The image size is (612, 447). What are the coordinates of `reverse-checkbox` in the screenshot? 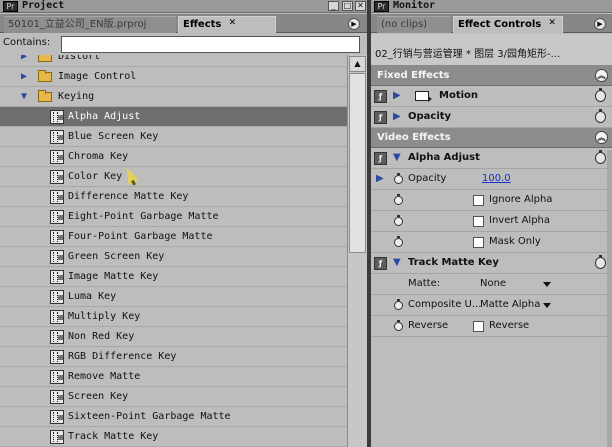 It's located at (478, 326).